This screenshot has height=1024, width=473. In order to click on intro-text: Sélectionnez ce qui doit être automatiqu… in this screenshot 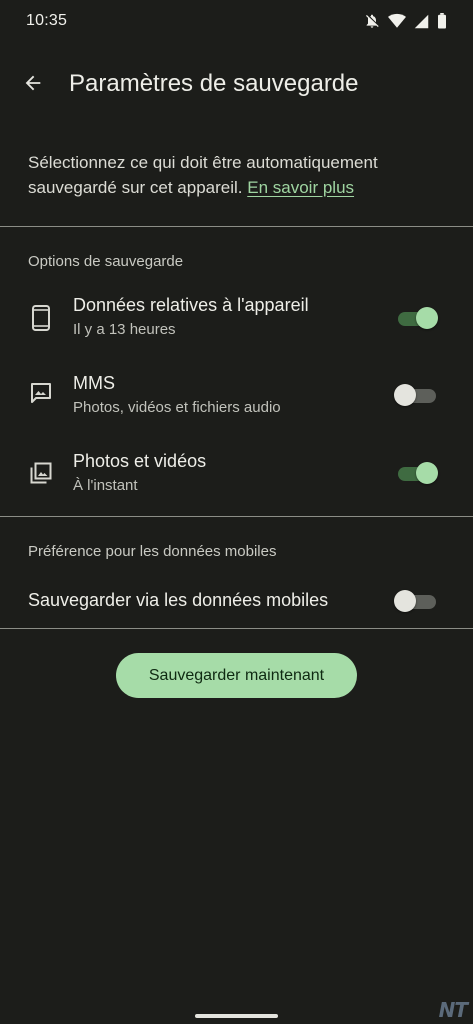, I will do `click(238, 175)`.